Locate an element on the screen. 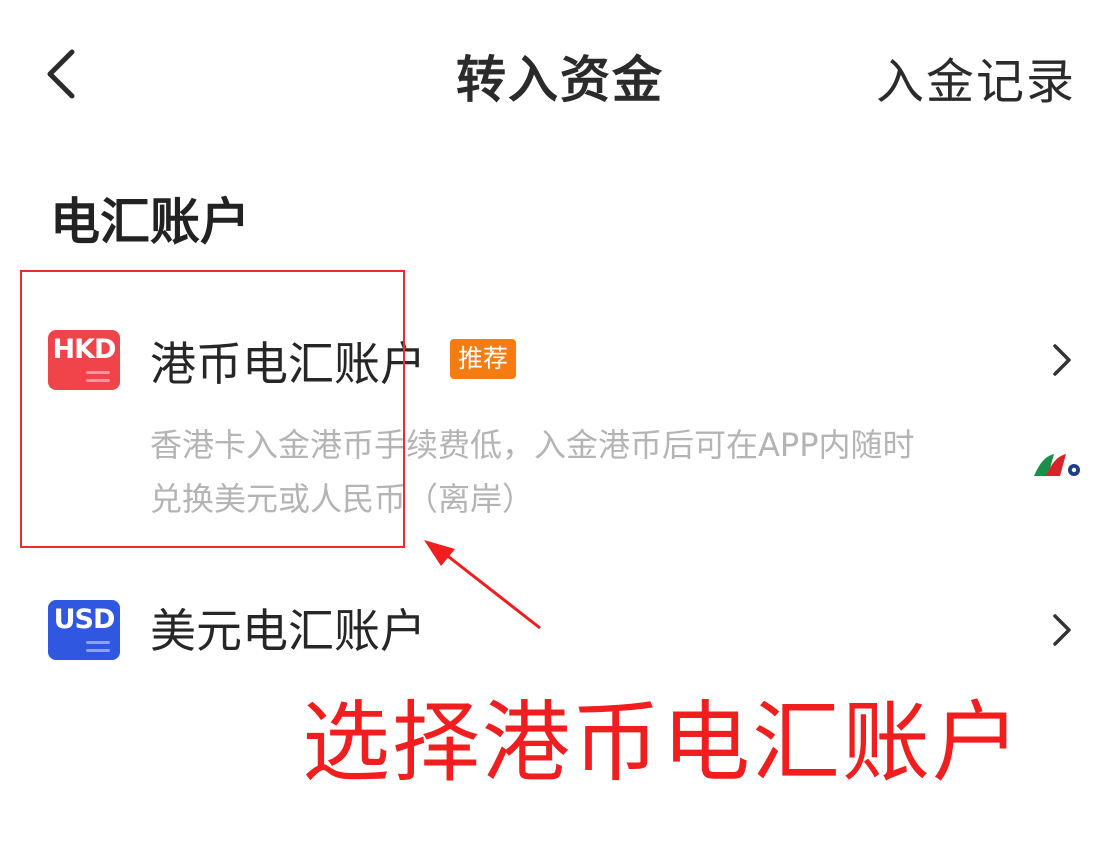  section-title: 电汇账户 is located at coordinates (150, 222).